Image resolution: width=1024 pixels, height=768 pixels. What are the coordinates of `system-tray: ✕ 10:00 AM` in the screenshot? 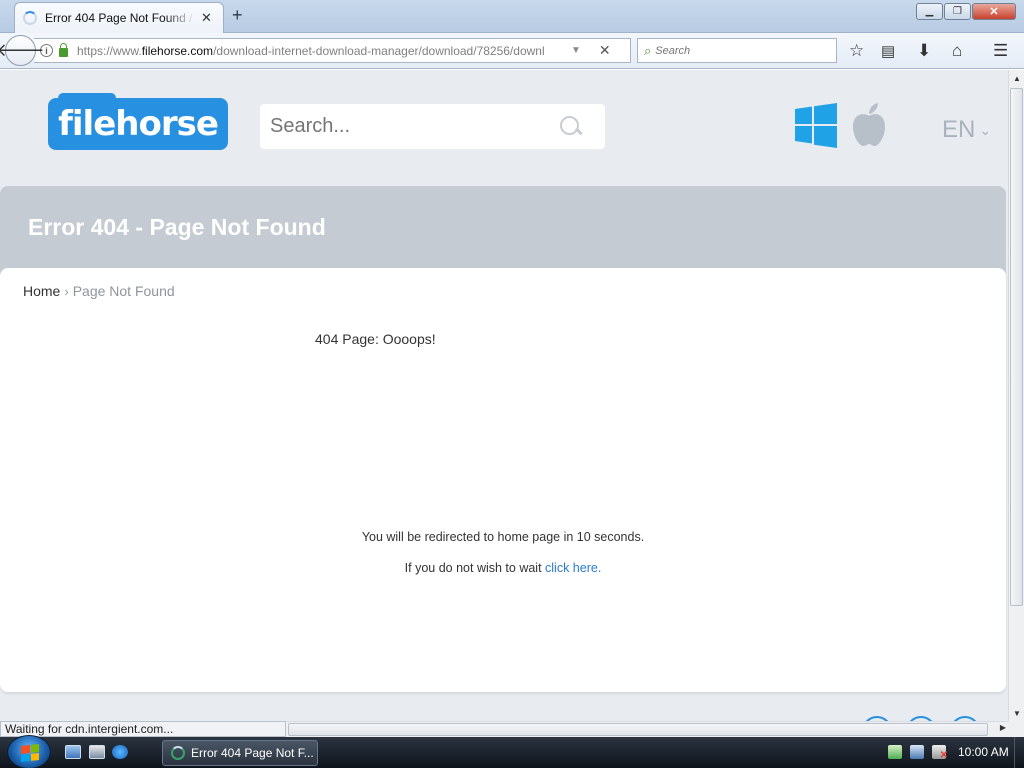 It's located at (948, 753).